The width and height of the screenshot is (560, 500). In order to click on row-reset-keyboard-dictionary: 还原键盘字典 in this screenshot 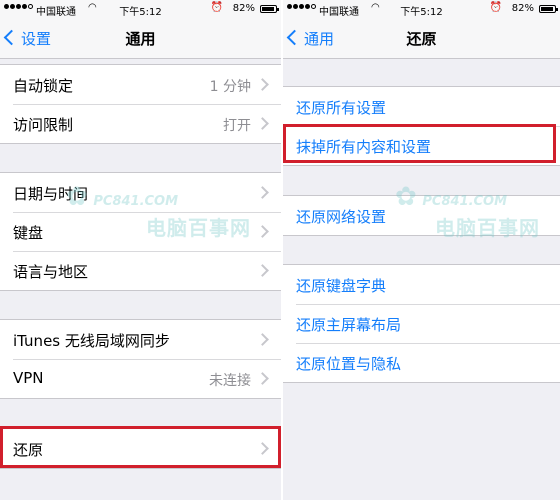, I will do `click(421, 284)`.